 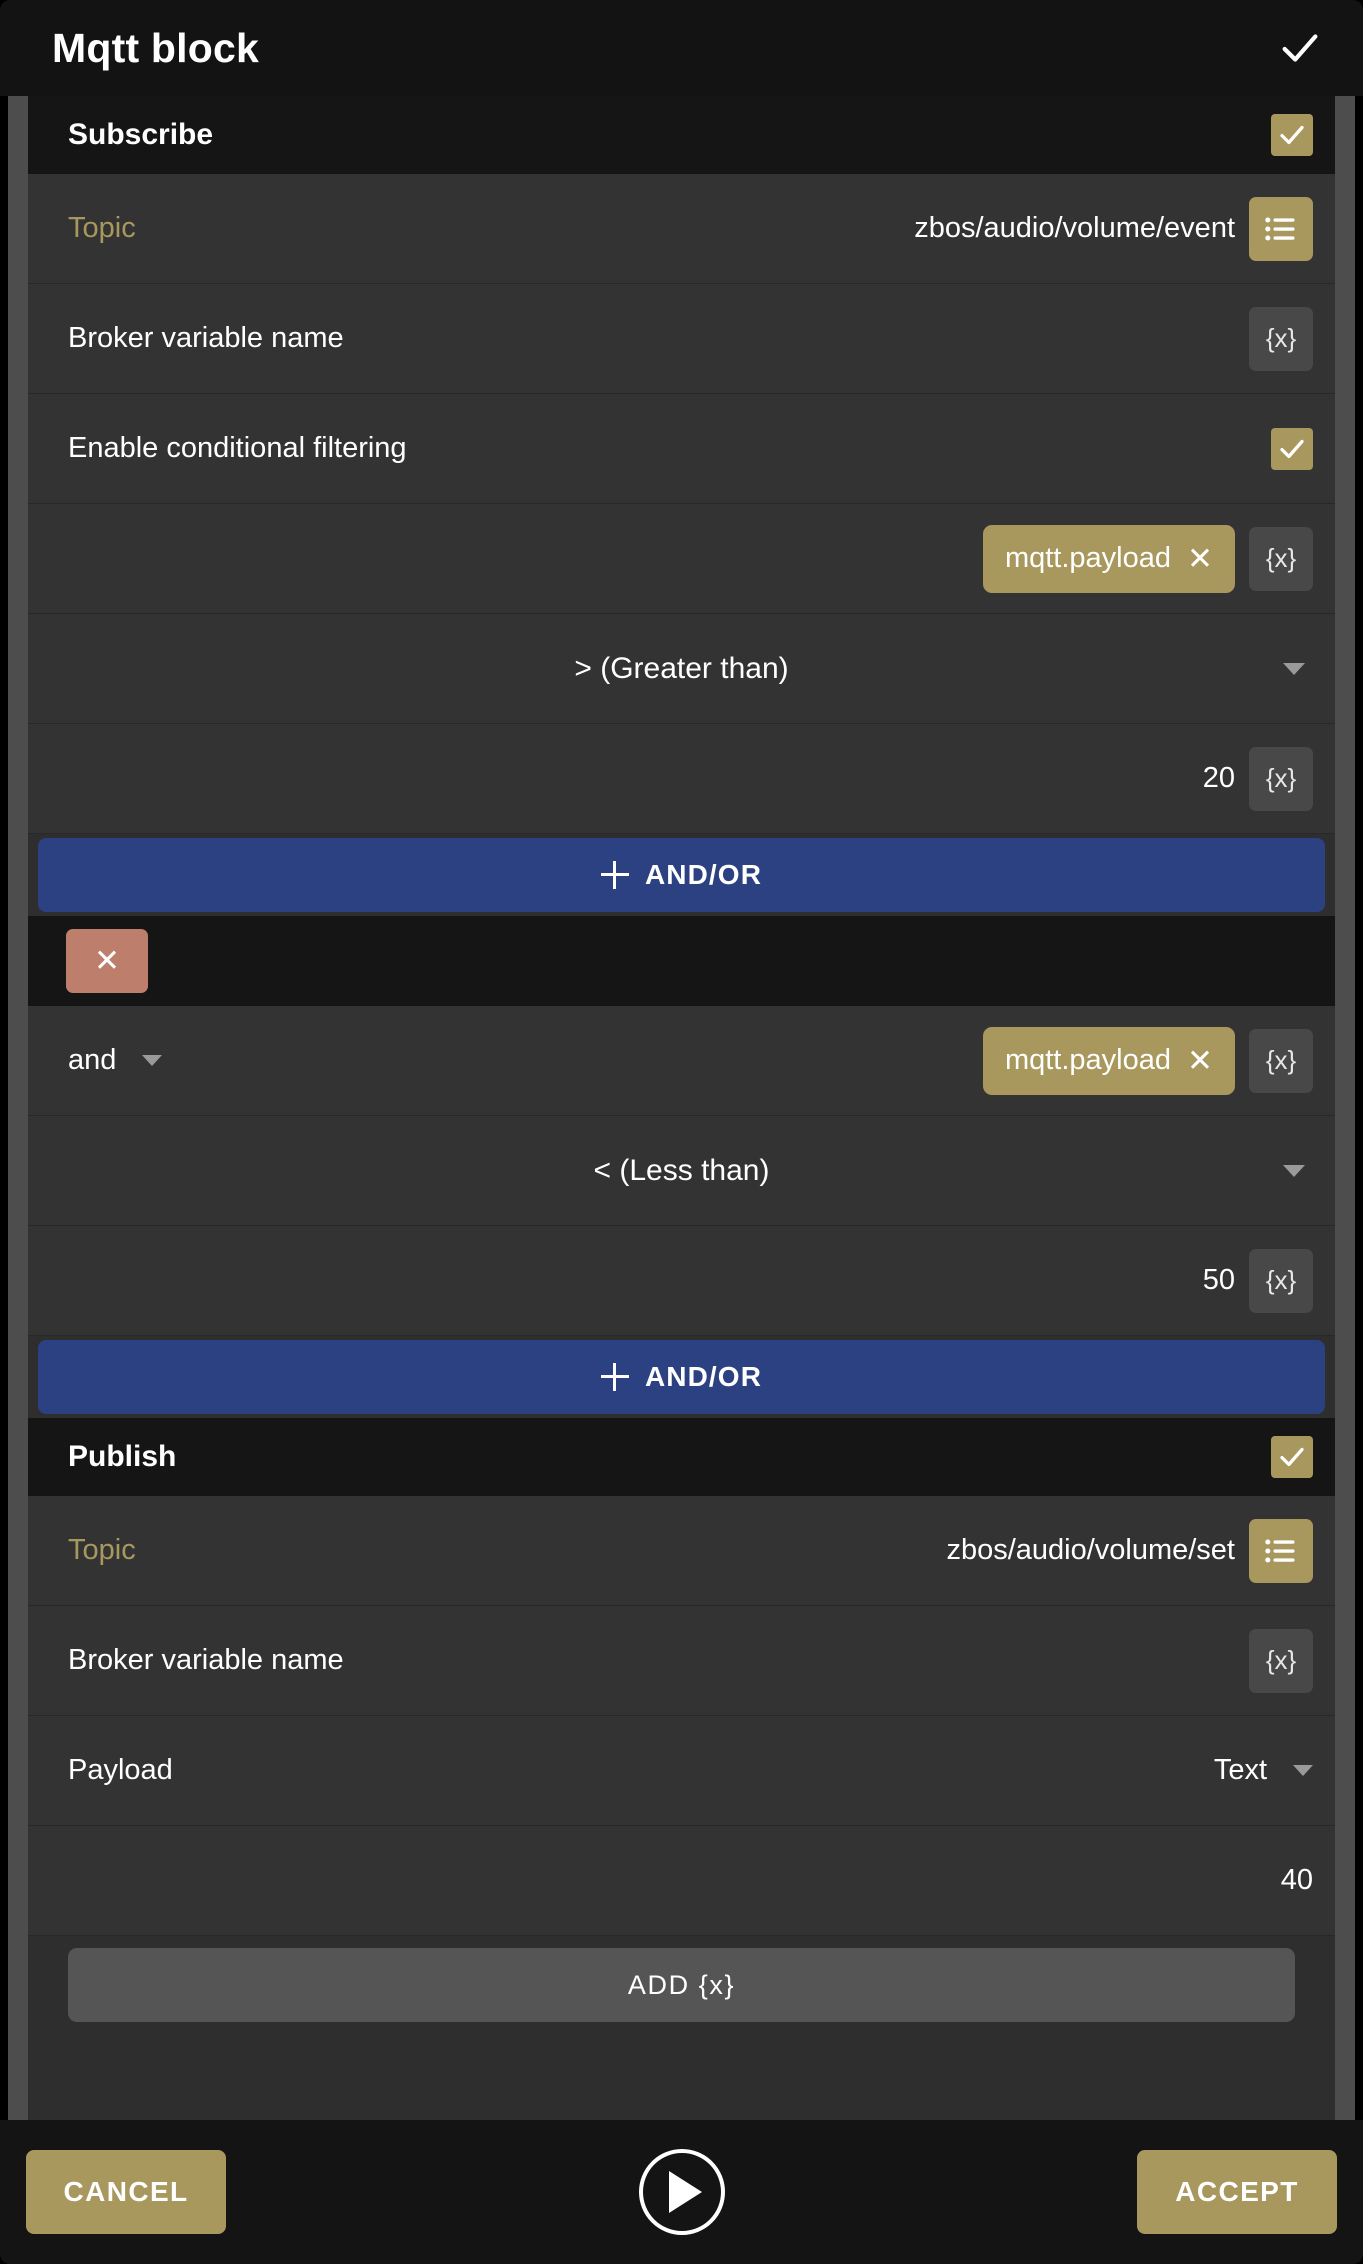 What do you see at coordinates (120, 1770) in the screenshot?
I see `publish-payload-label: Payload` at bounding box center [120, 1770].